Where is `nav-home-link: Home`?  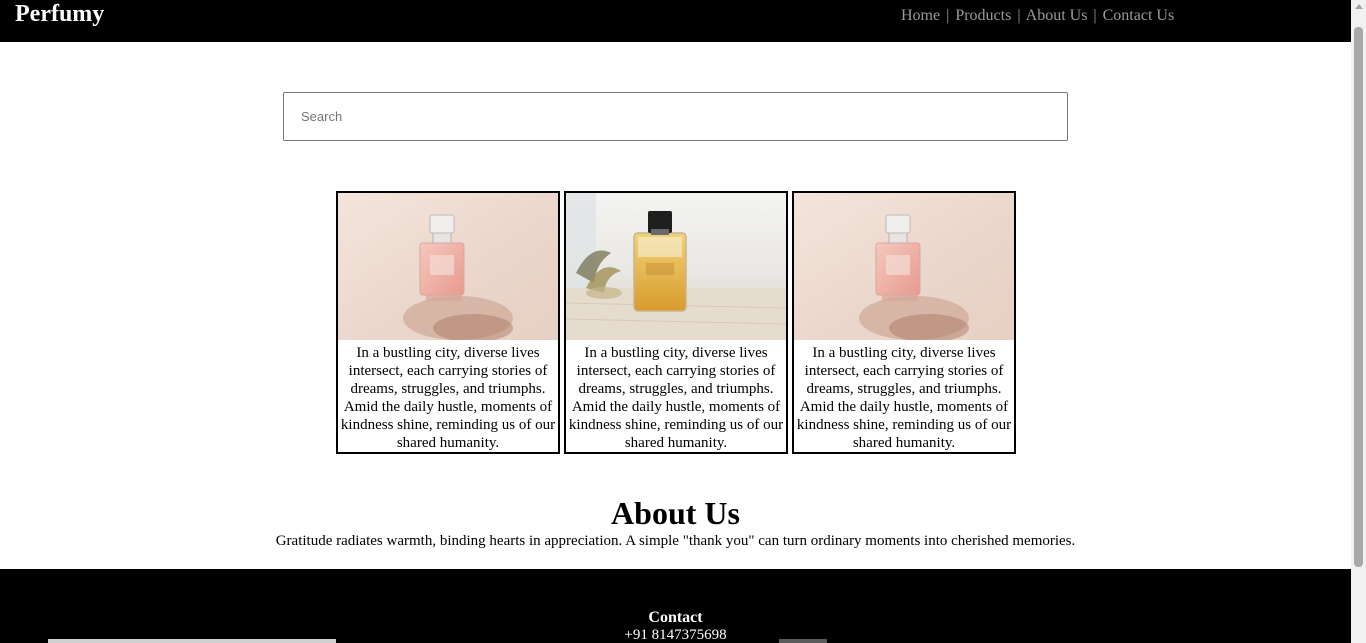 nav-home-link: Home is located at coordinates (920, 15).